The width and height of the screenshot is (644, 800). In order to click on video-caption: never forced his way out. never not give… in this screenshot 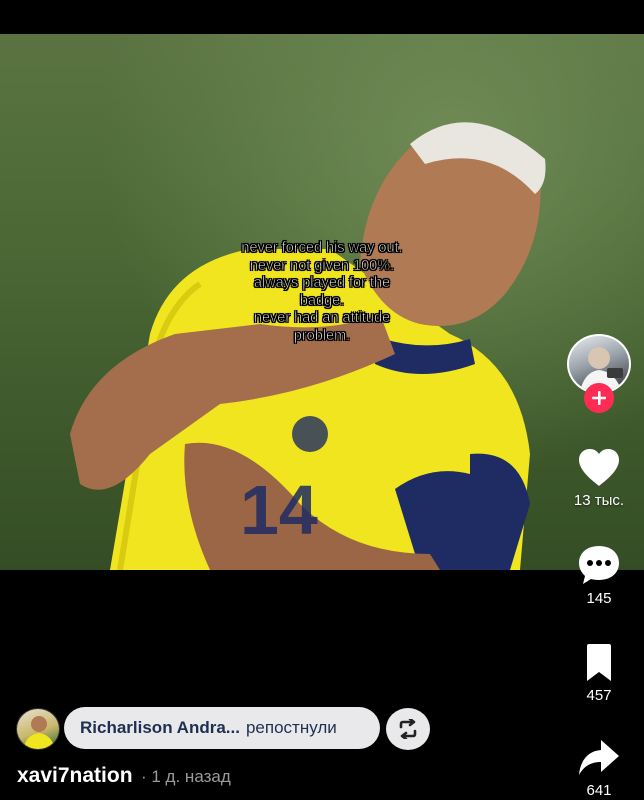, I will do `click(322, 292)`.